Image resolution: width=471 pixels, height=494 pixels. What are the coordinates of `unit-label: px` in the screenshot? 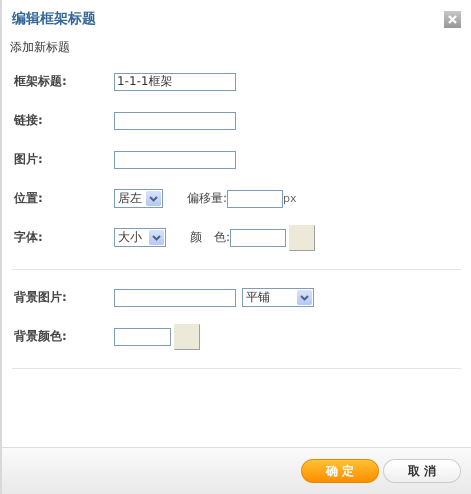 It's located at (290, 198).